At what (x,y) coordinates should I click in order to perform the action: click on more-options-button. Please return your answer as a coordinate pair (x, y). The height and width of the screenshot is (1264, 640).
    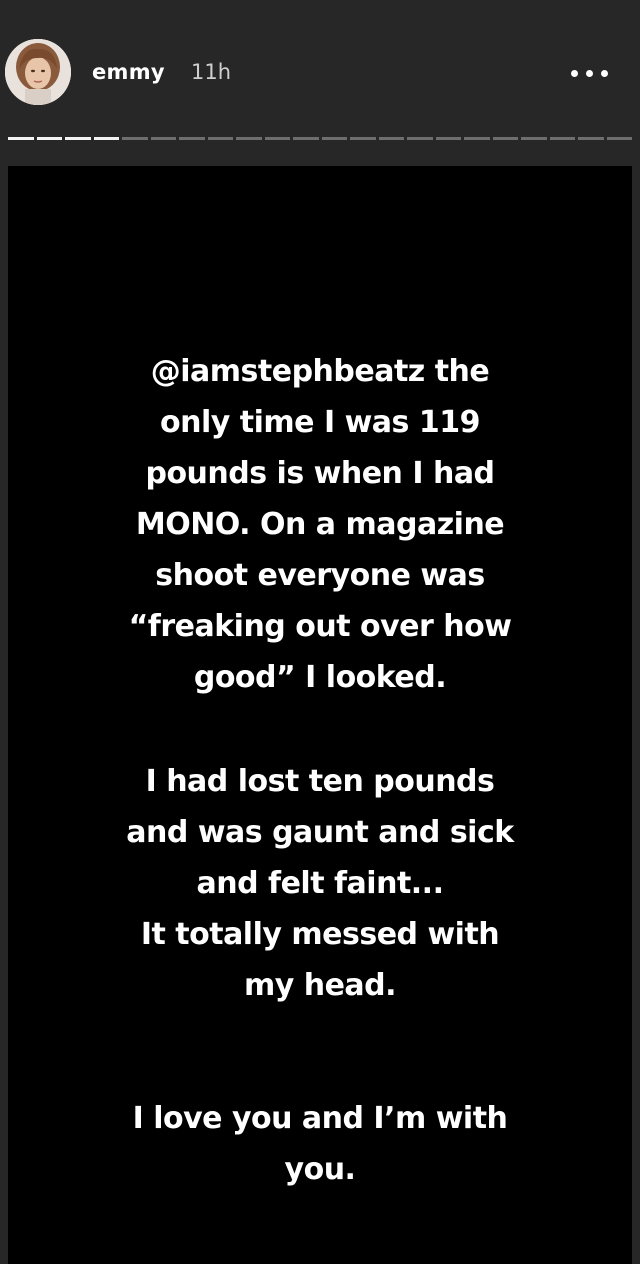
    Looking at the image, I should click on (589, 73).